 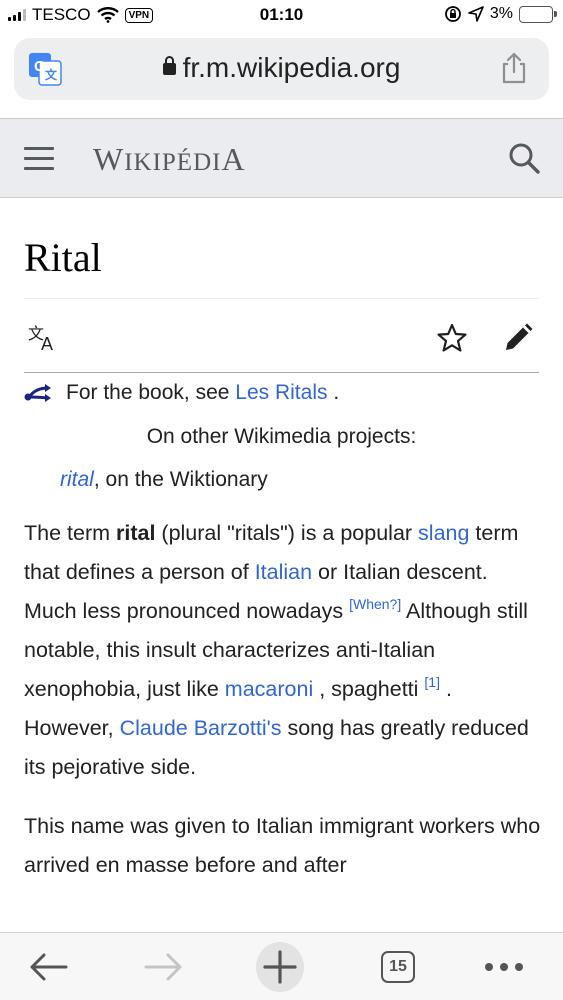 I want to click on hatnote-prefix: For the book, see, so click(x=148, y=392).